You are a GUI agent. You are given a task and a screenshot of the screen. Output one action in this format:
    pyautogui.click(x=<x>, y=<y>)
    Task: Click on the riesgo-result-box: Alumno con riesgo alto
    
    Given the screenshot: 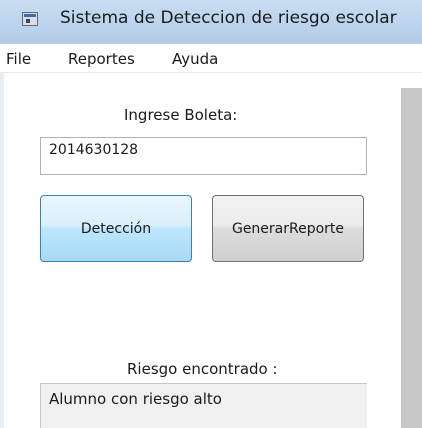 What is the action you would take?
    pyautogui.click(x=203, y=405)
    